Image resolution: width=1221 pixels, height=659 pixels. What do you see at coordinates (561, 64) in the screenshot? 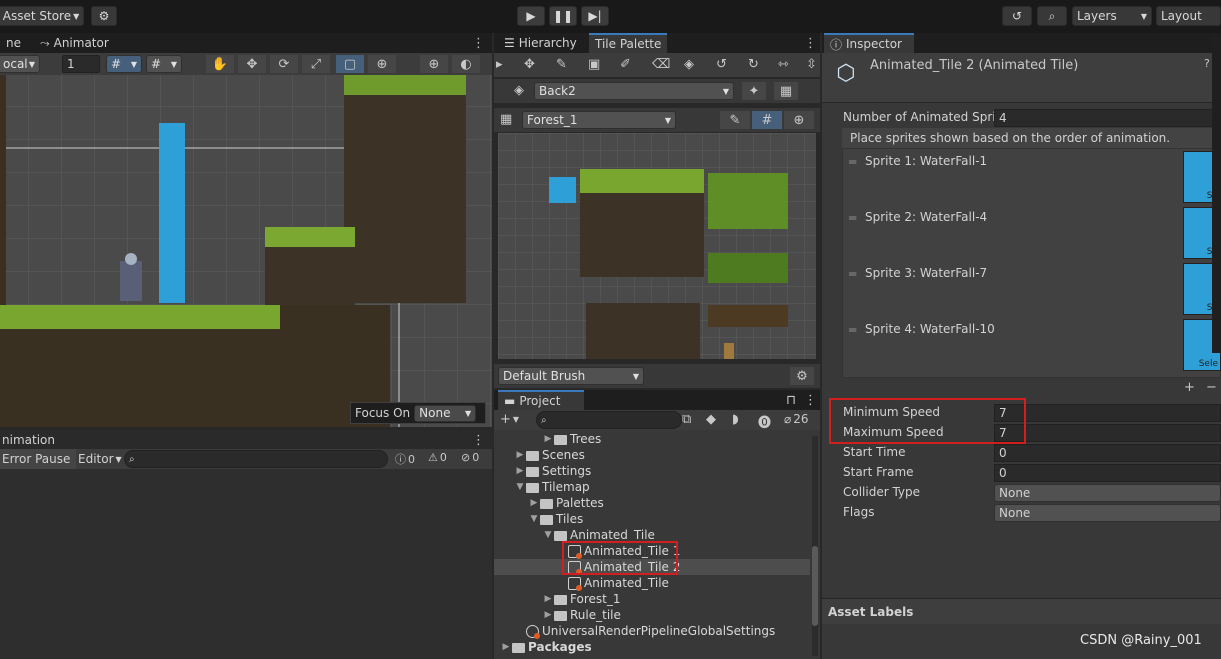
I see `paint-brush-icon: ✎` at bounding box center [561, 64].